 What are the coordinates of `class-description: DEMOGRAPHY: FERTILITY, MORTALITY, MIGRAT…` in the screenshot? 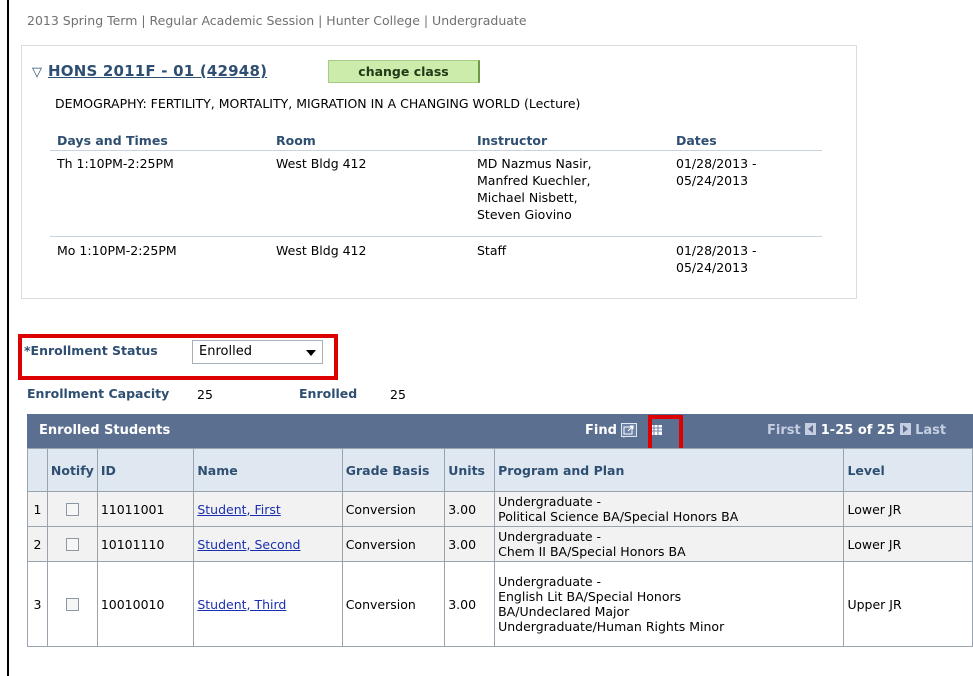 It's located at (318, 103).